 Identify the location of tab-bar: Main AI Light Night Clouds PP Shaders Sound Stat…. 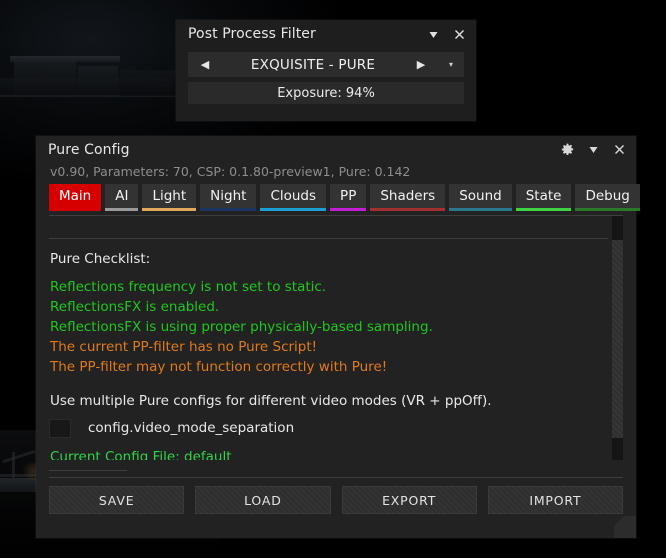
(338, 197).